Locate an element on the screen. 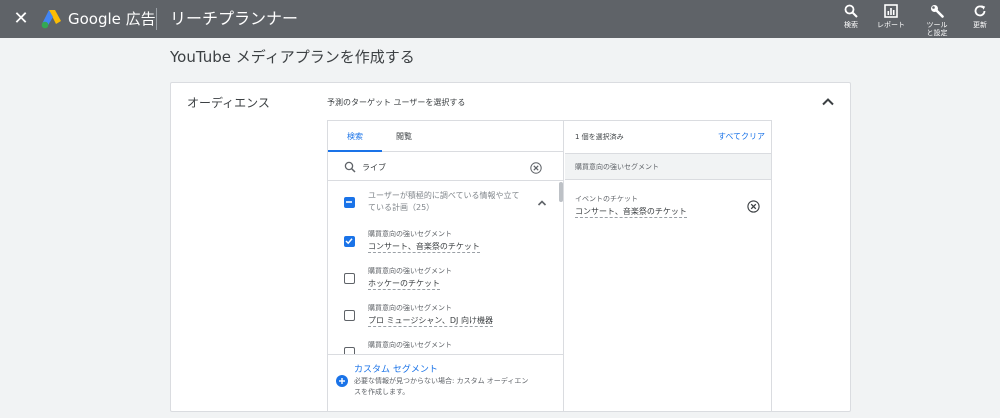 The height and width of the screenshot is (418, 1000). list-item: 購買意向の強いセグメント is located at coordinates (443, 344).